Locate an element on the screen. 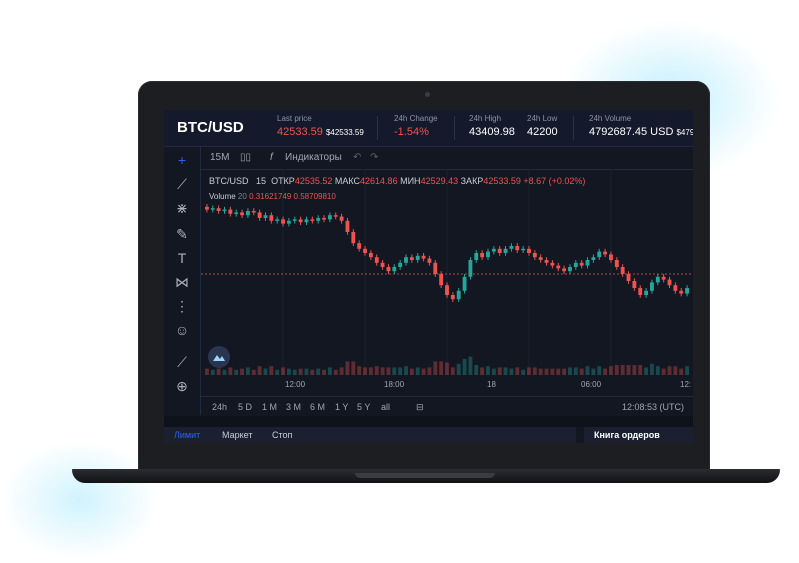  interval-button: 15M is located at coordinates (219, 157).